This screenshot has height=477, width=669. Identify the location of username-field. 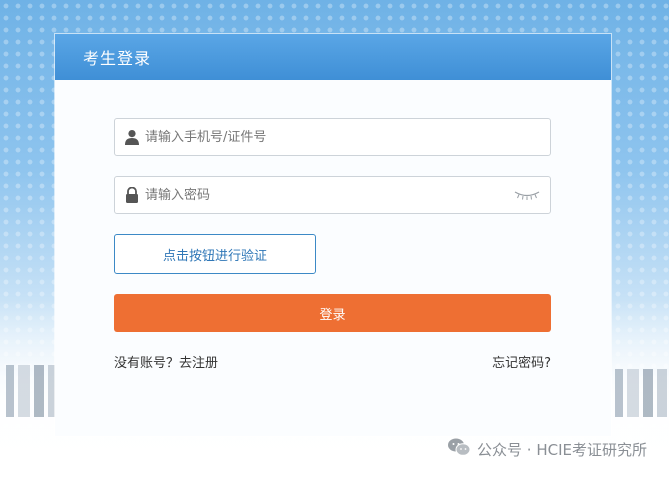
(332, 137).